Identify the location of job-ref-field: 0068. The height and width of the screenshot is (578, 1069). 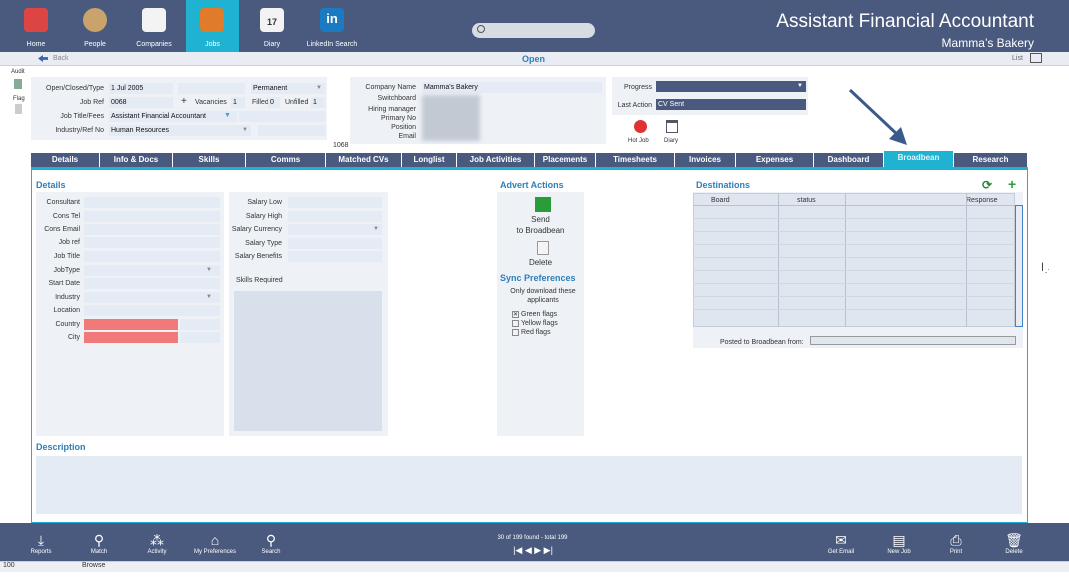
(141, 102).